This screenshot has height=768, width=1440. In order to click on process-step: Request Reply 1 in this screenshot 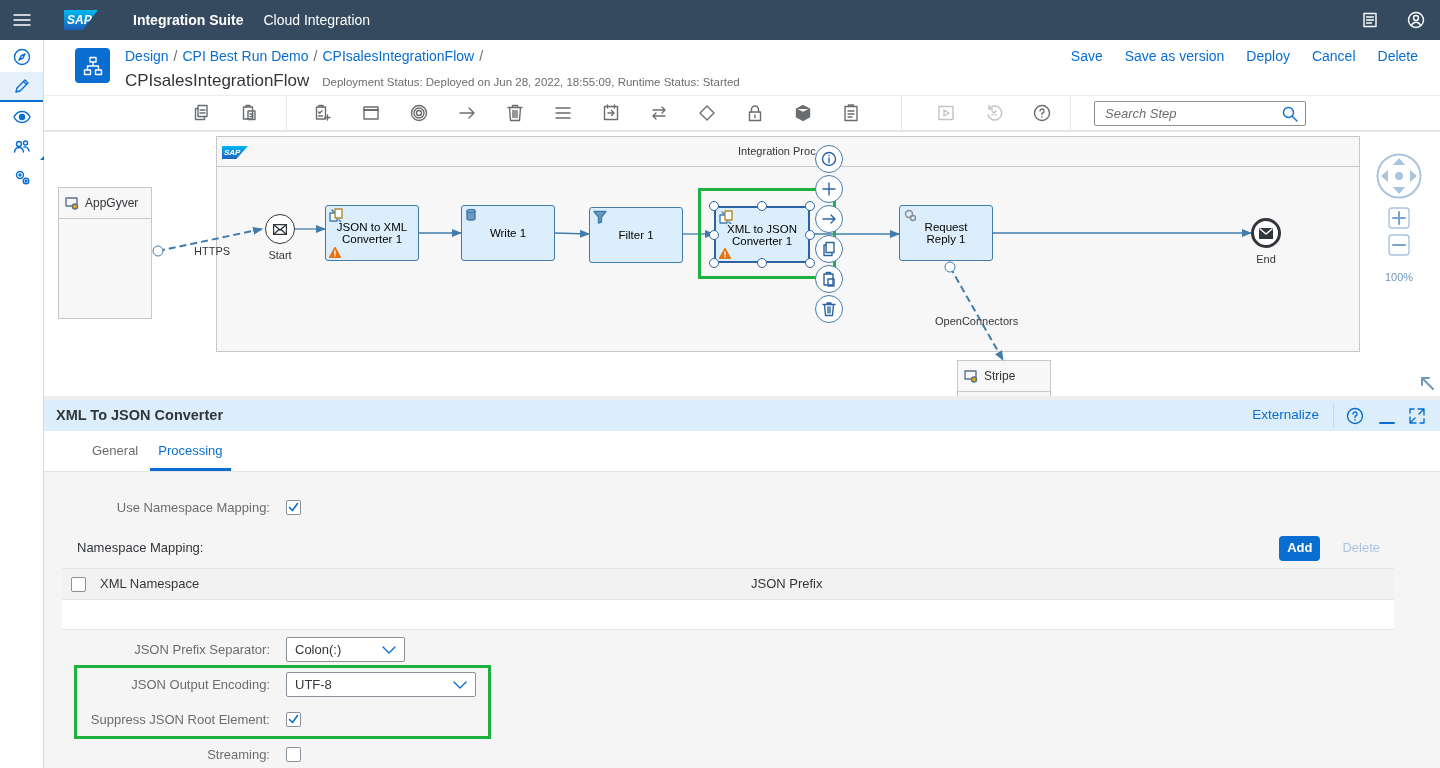, I will do `click(946, 233)`.